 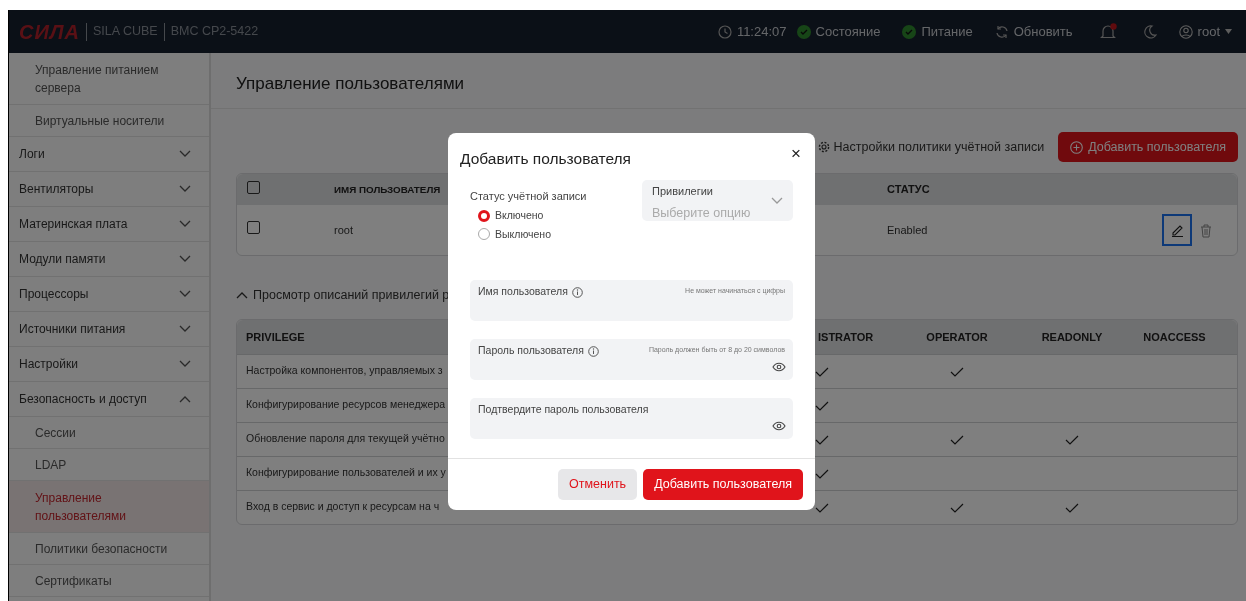 What do you see at coordinates (1033, 31) in the screenshot?
I see `refresh-button: Обновить` at bounding box center [1033, 31].